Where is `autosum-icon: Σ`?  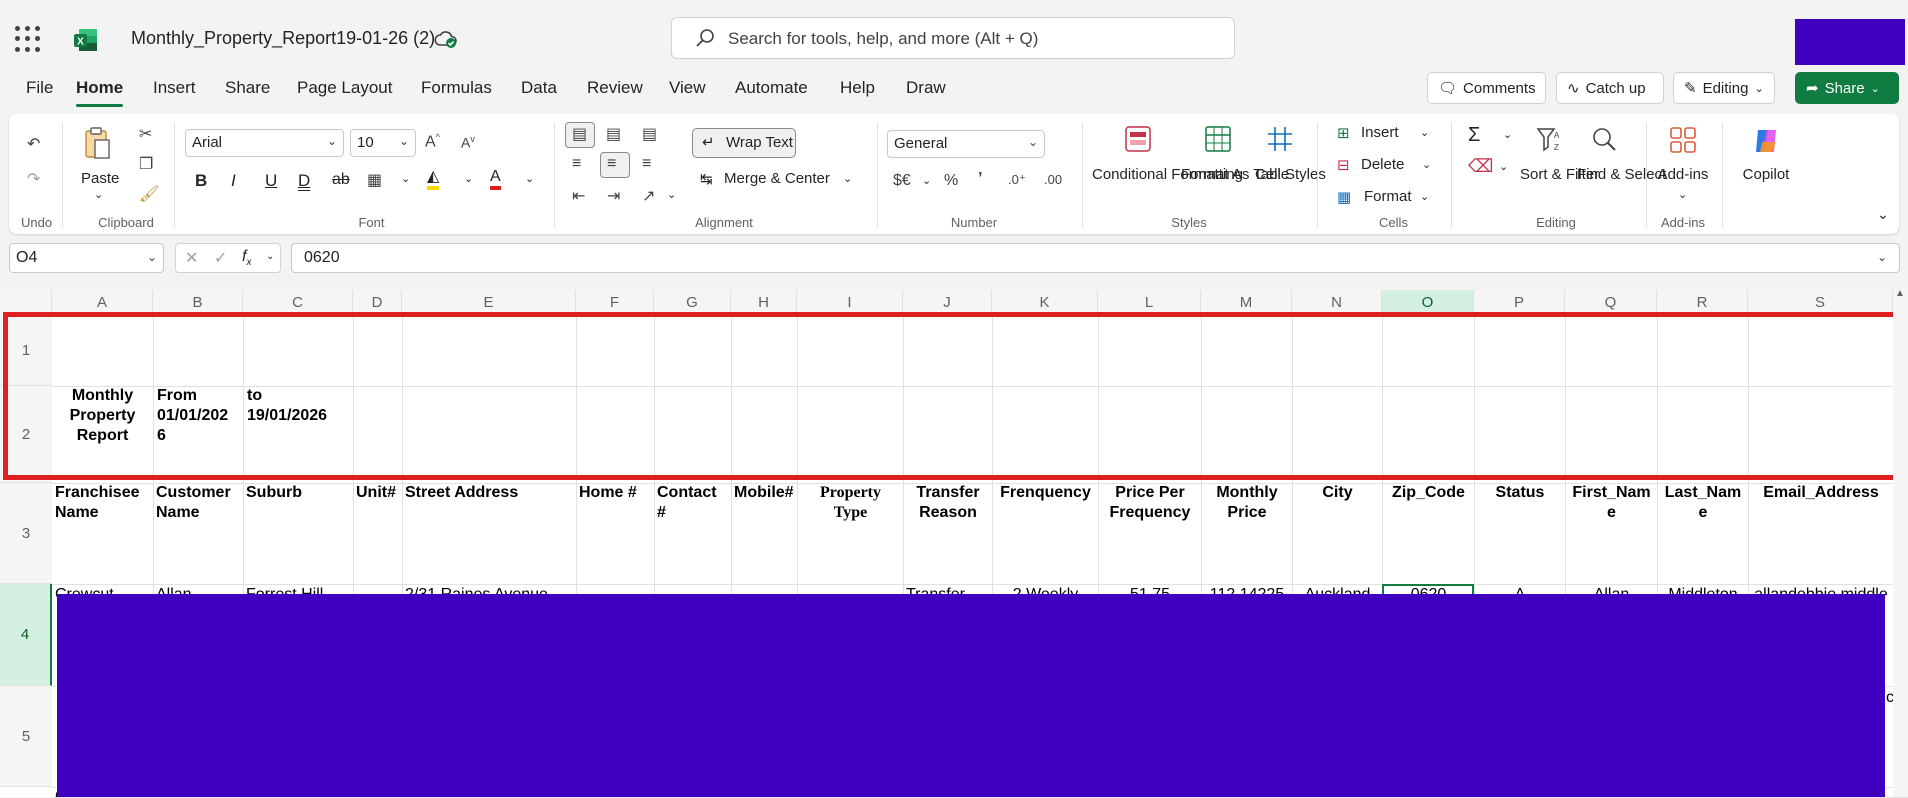 autosum-icon: Σ is located at coordinates (1474, 135).